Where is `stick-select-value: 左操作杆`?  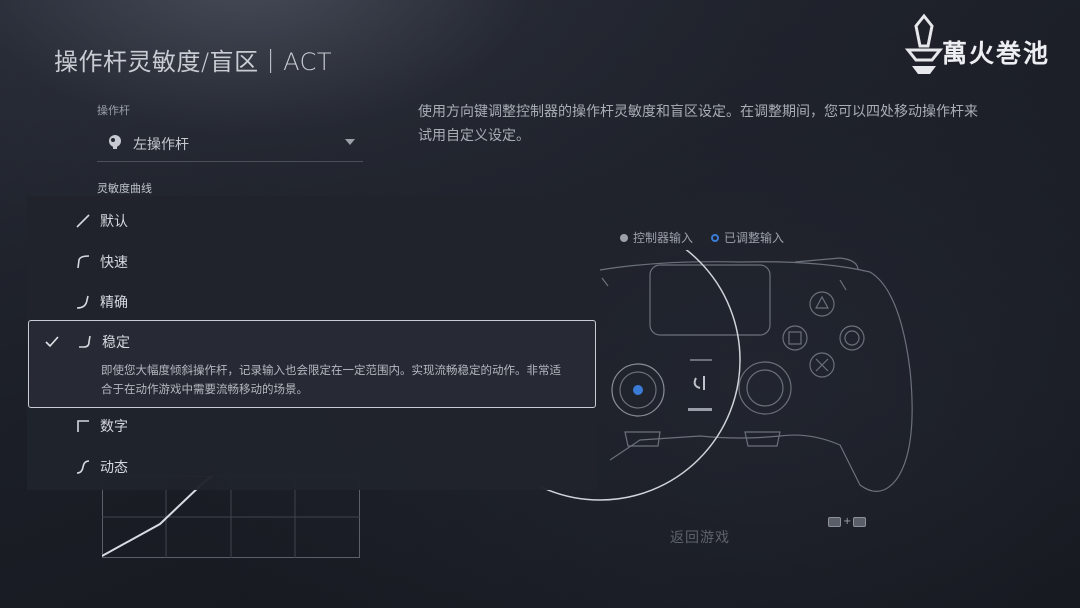
stick-select-value: 左操作杆 is located at coordinates (161, 145).